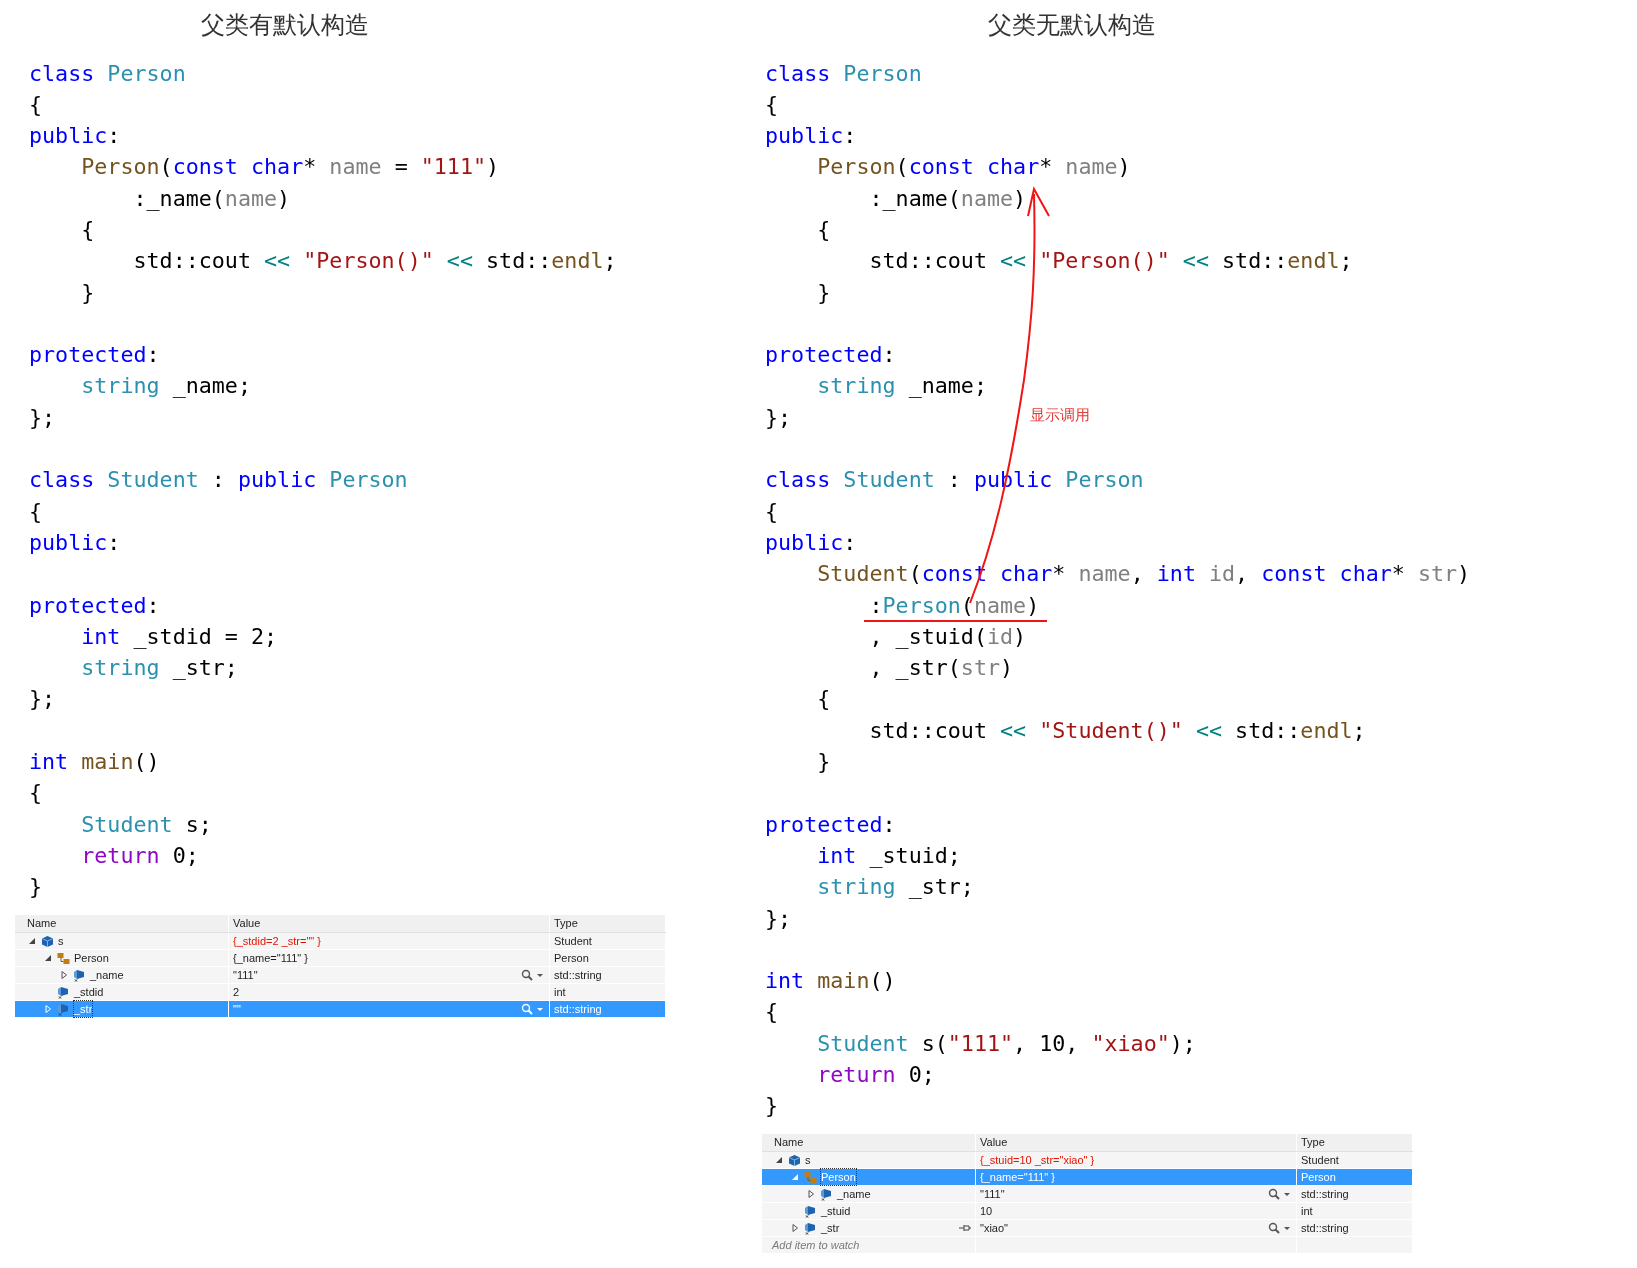  What do you see at coordinates (340, 941) in the screenshot?
I see `watch-row: s {_stdid=2 _str="" } Student` at bounding box center [340, 941].